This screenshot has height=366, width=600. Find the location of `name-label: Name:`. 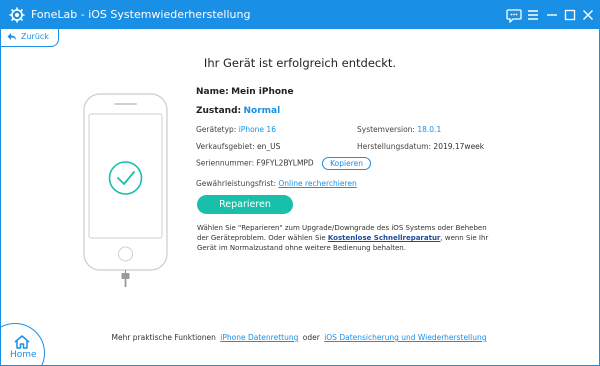

name-label: Name: is located at coordinates (212, 92).